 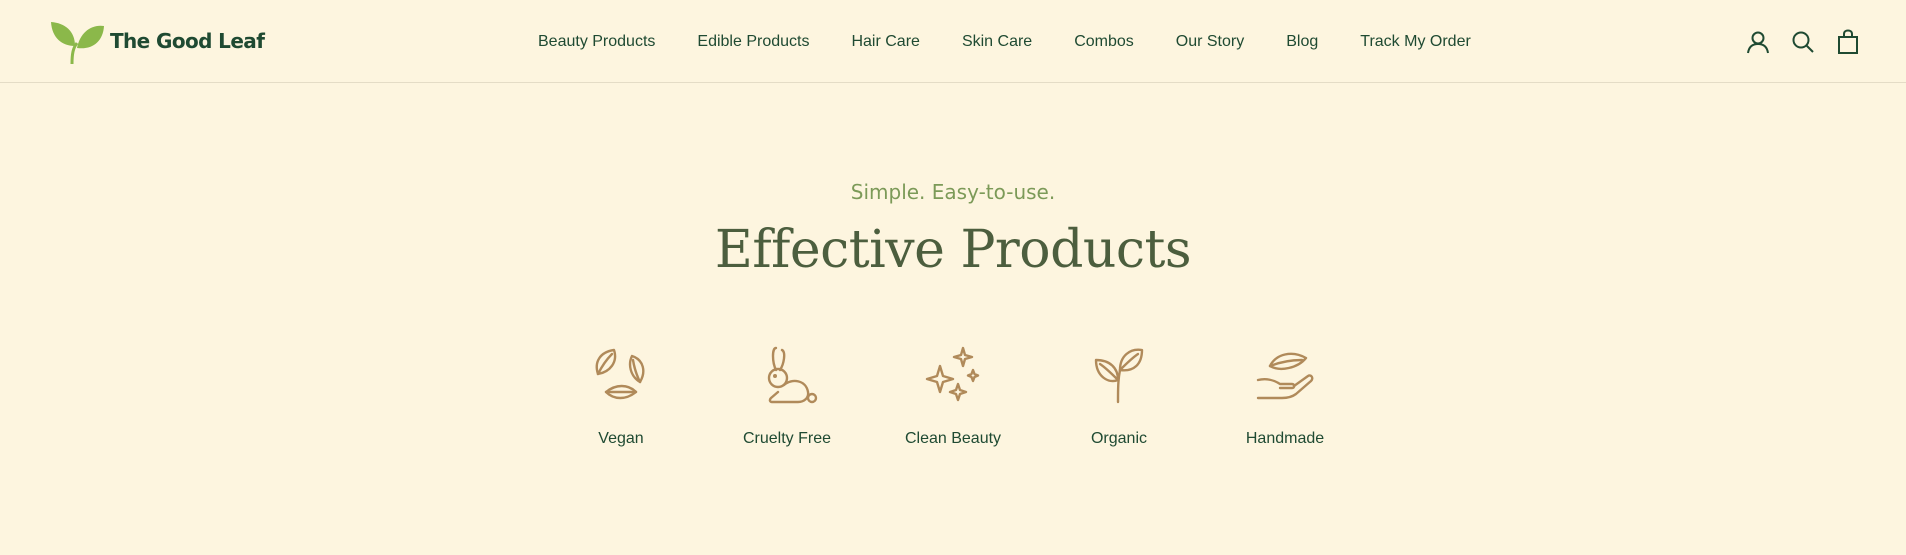 I want to click on leaves-icon, so click(x=621, y=375).